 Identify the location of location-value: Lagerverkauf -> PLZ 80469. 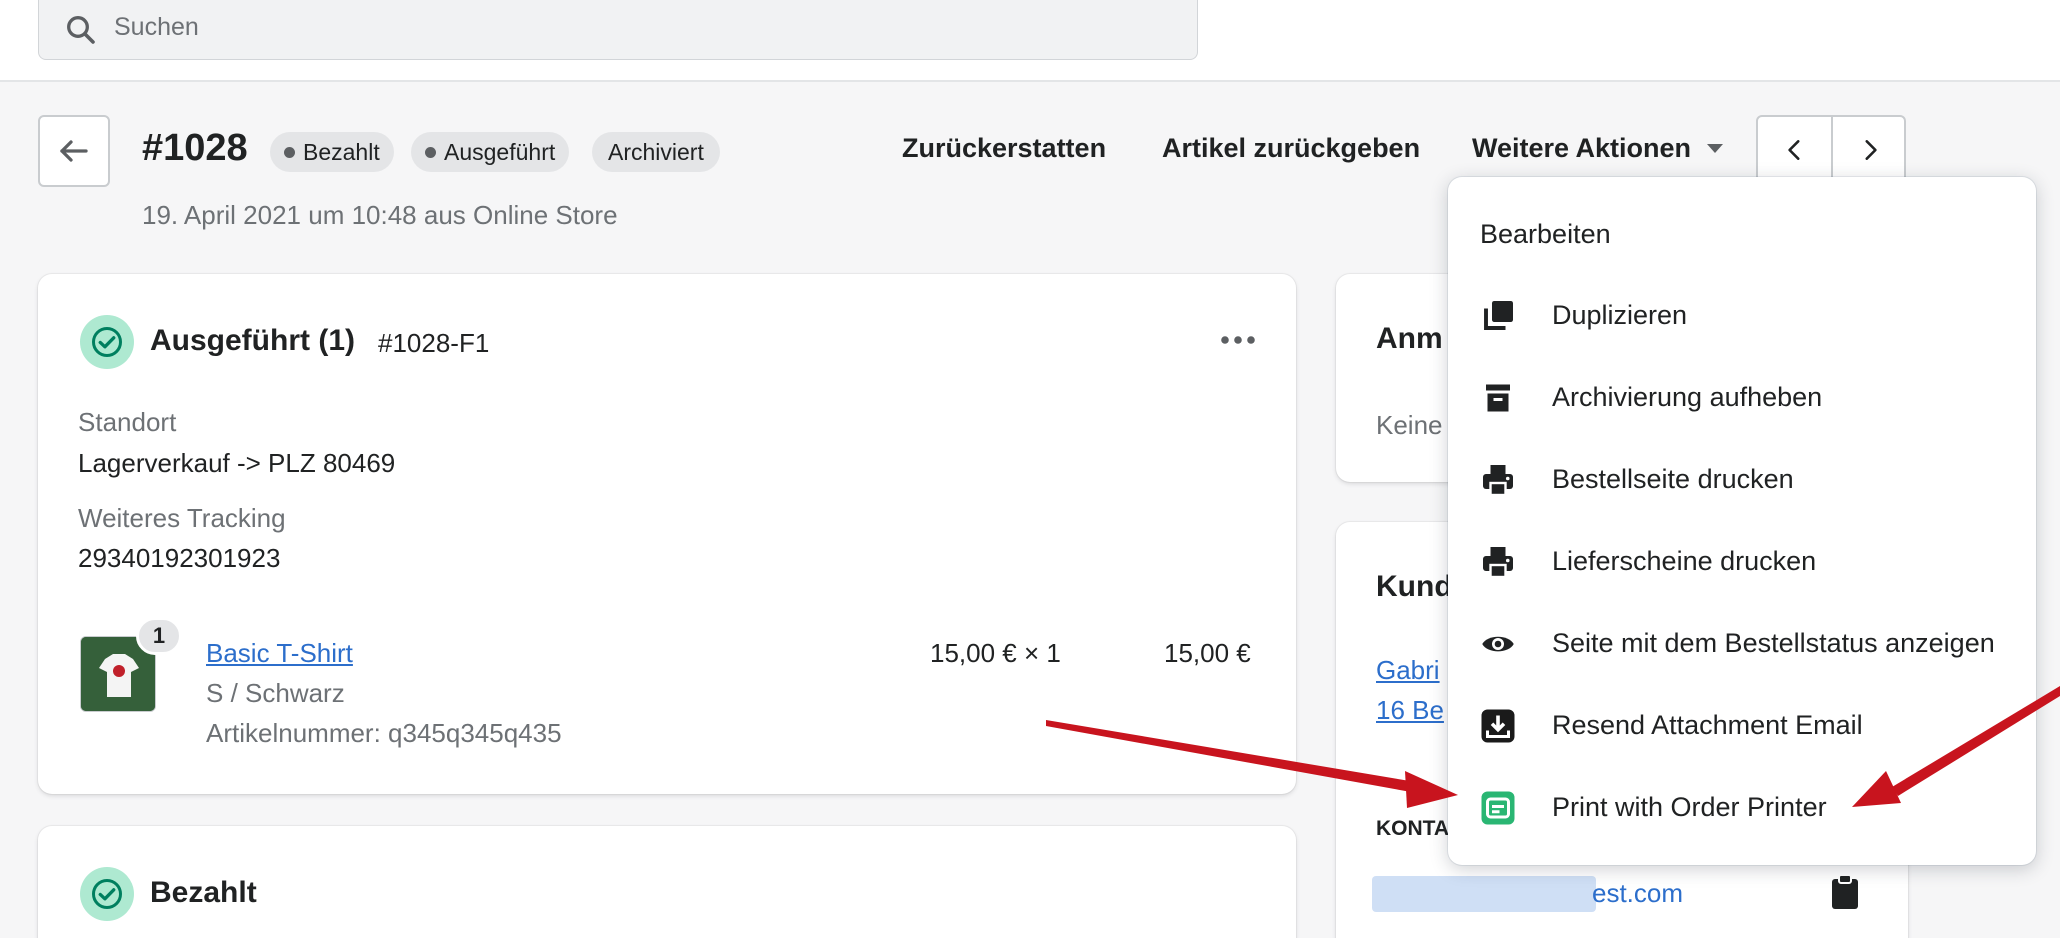
(237, 463).